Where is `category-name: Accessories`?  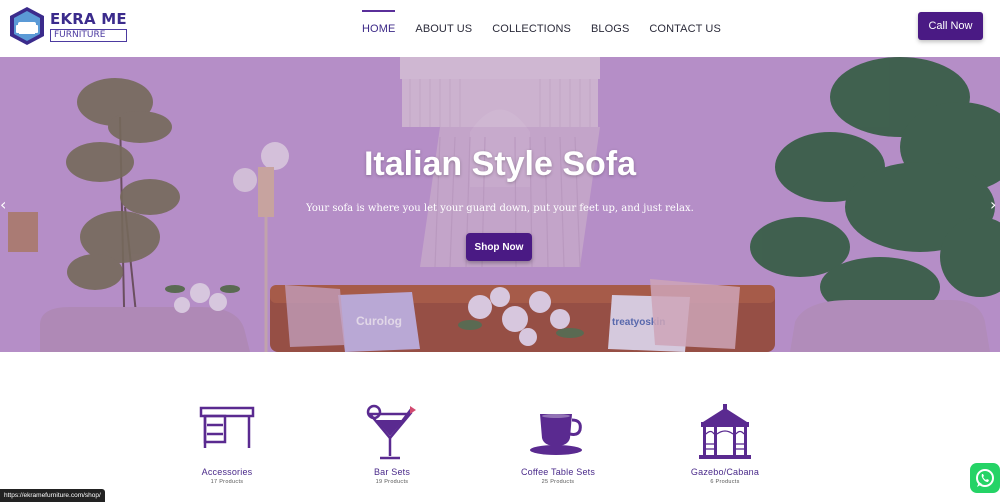
category-name: Accessories is located at coordinates (227, 472).